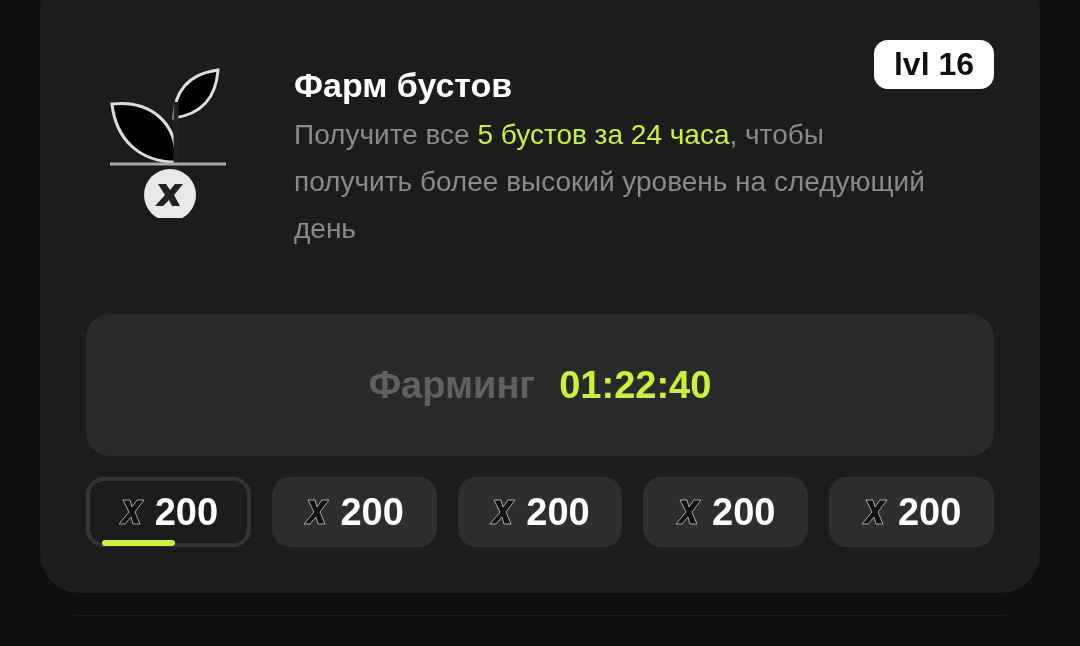 Image resolution: width=1080 pixels, height=646 pixels. What do you see at coordinates (403, 85) in the screenshot?
I see `card-title: Фарм бустов` at bounding box center [403, 85].